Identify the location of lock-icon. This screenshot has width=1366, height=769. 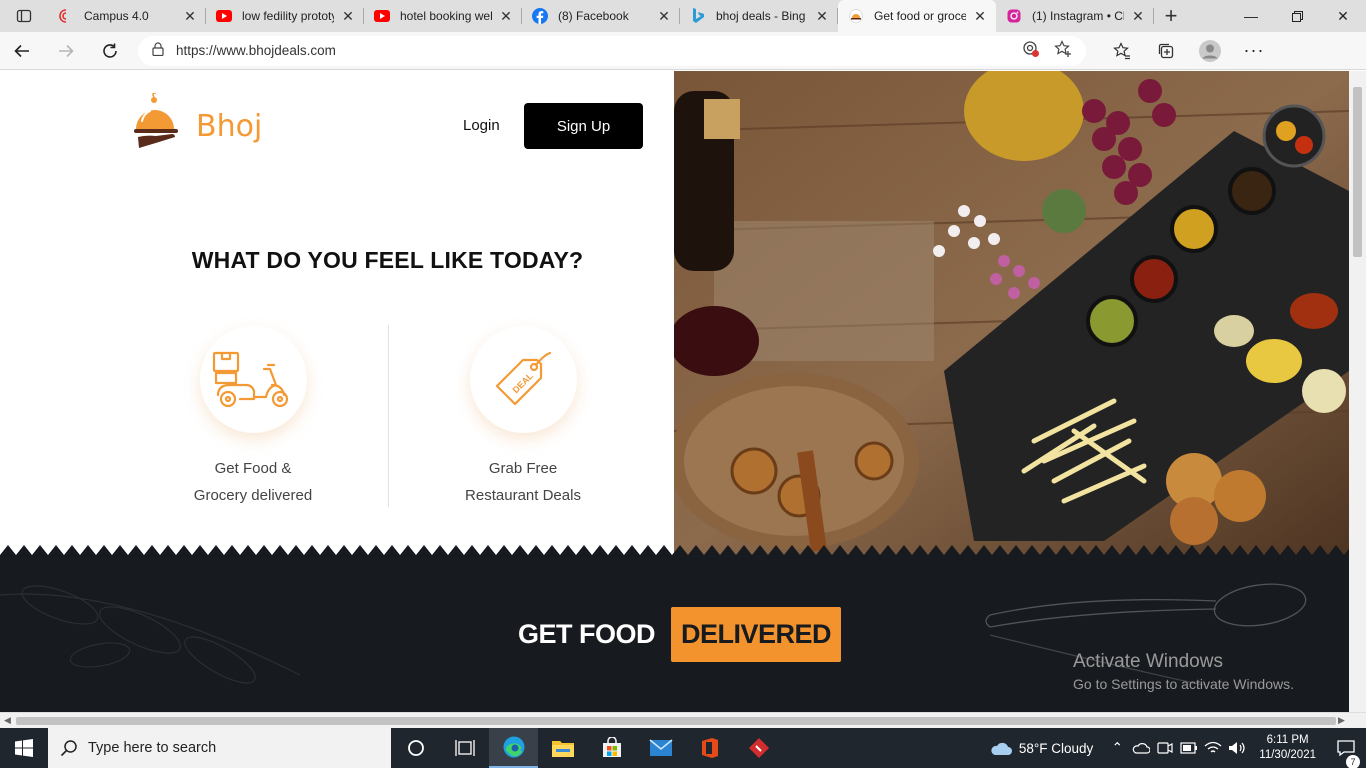
(158, 50).